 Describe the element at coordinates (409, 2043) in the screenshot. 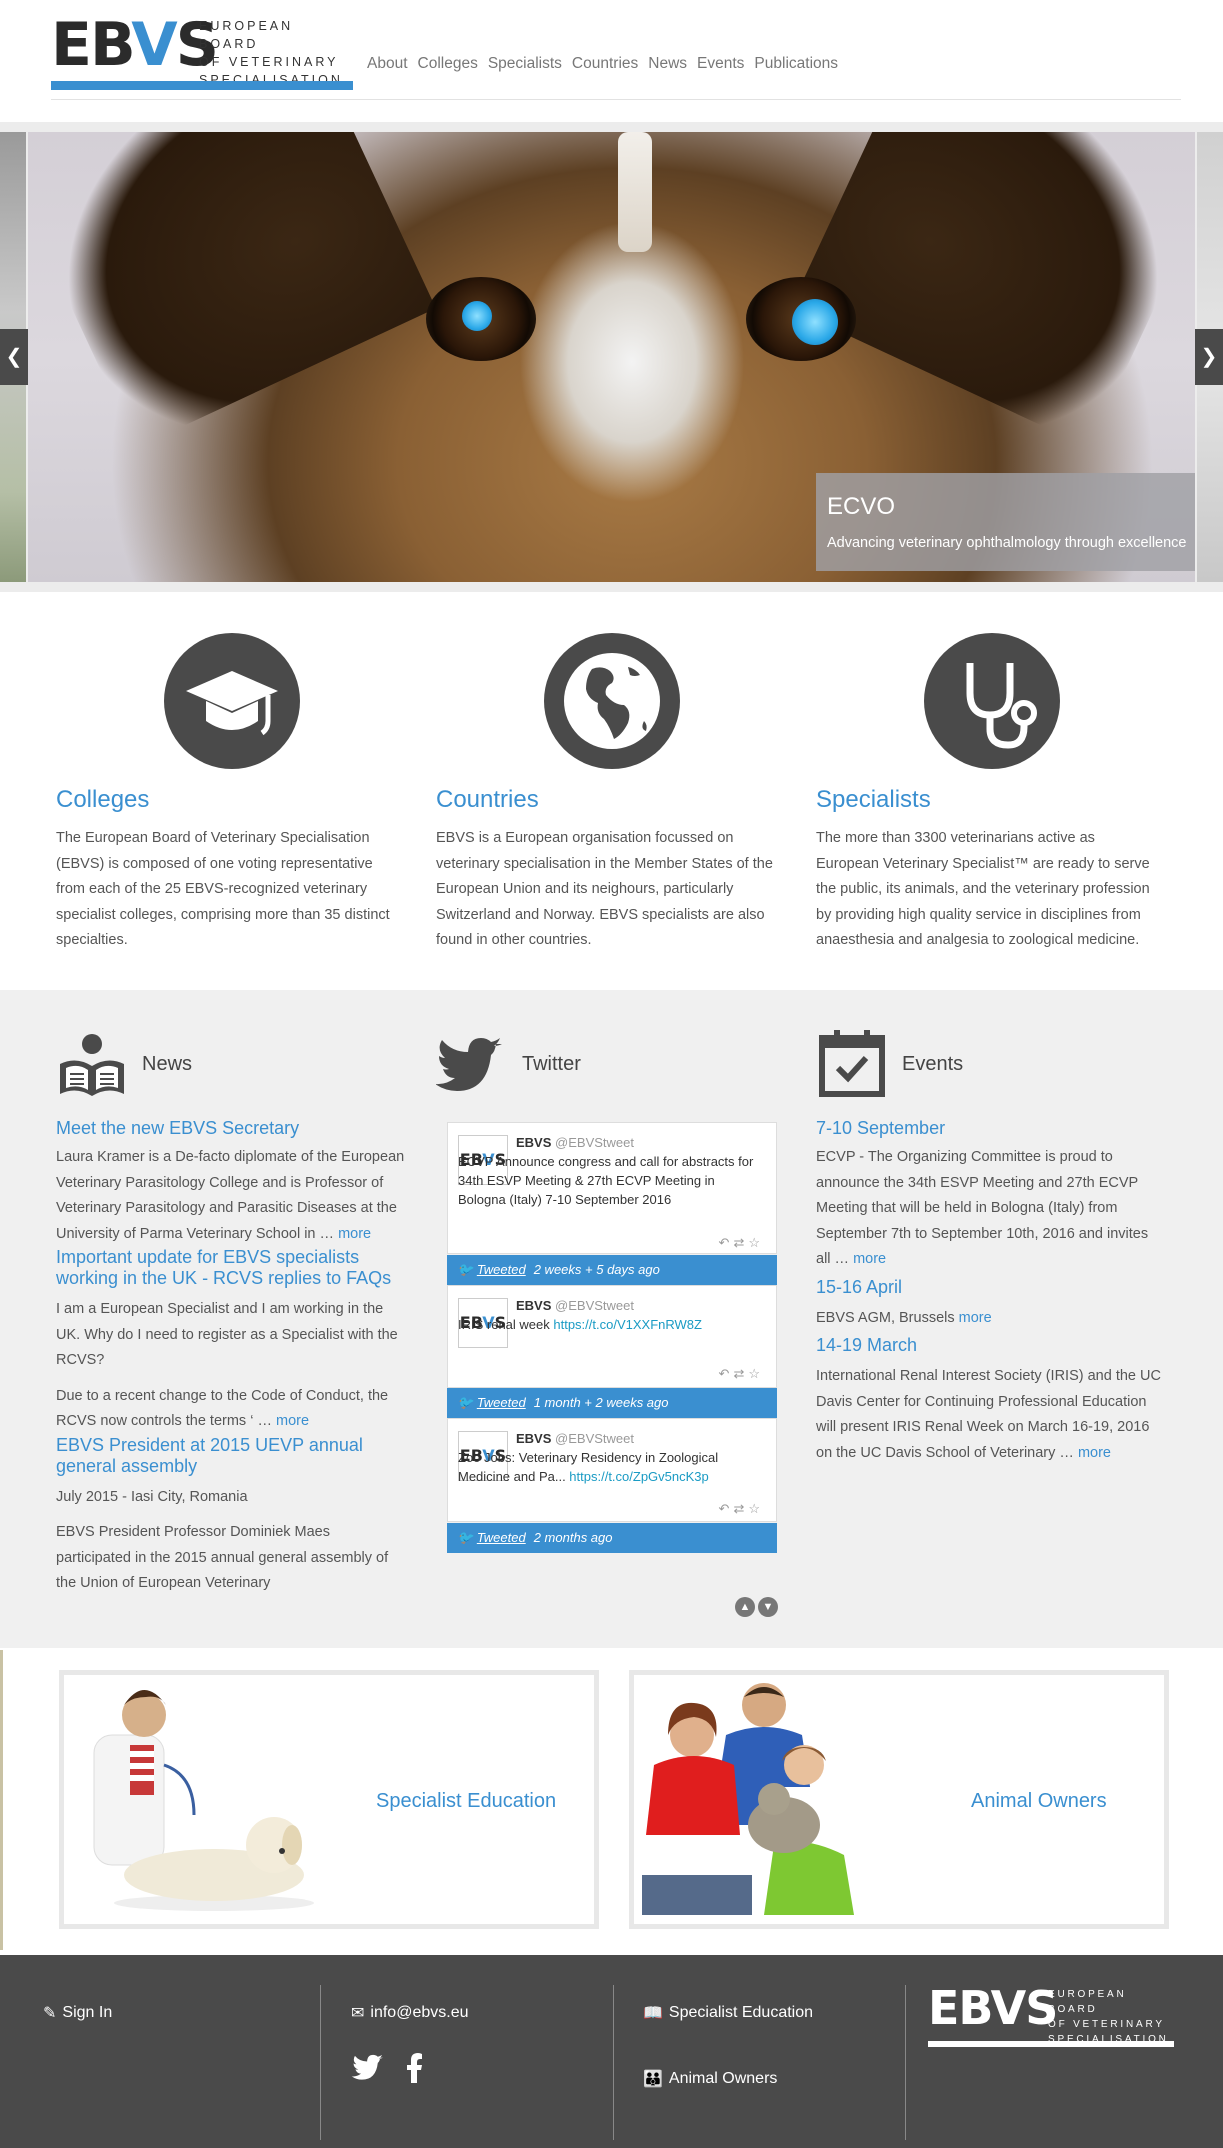

I see `footer-col-contact: ✉ info@ebvs.eu` at that location.